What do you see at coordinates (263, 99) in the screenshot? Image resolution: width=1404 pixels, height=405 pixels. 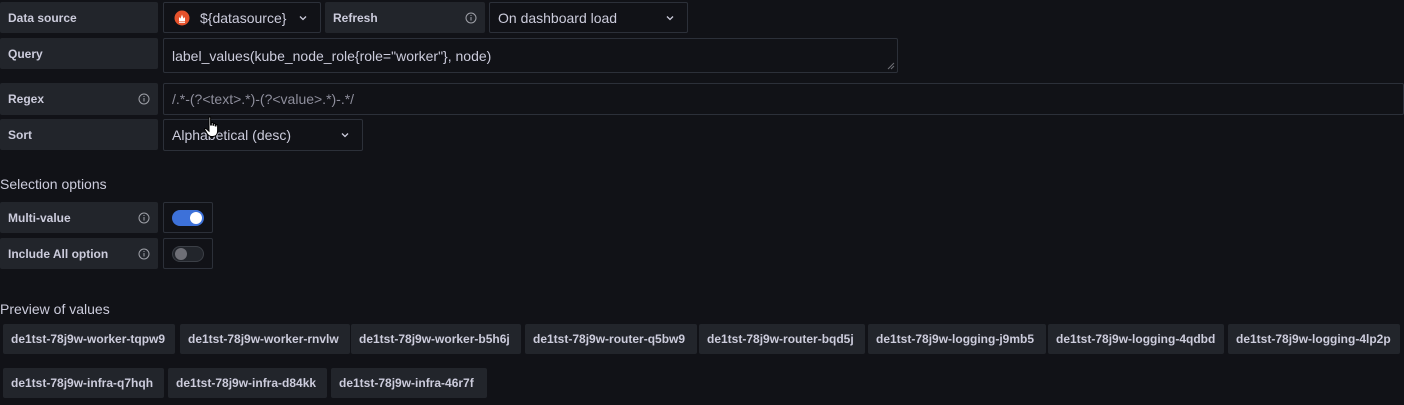 I see `regex-value: /.*-(?<text>.*)-(?<value>.*)-.*/` at bounding box center [263, 99].